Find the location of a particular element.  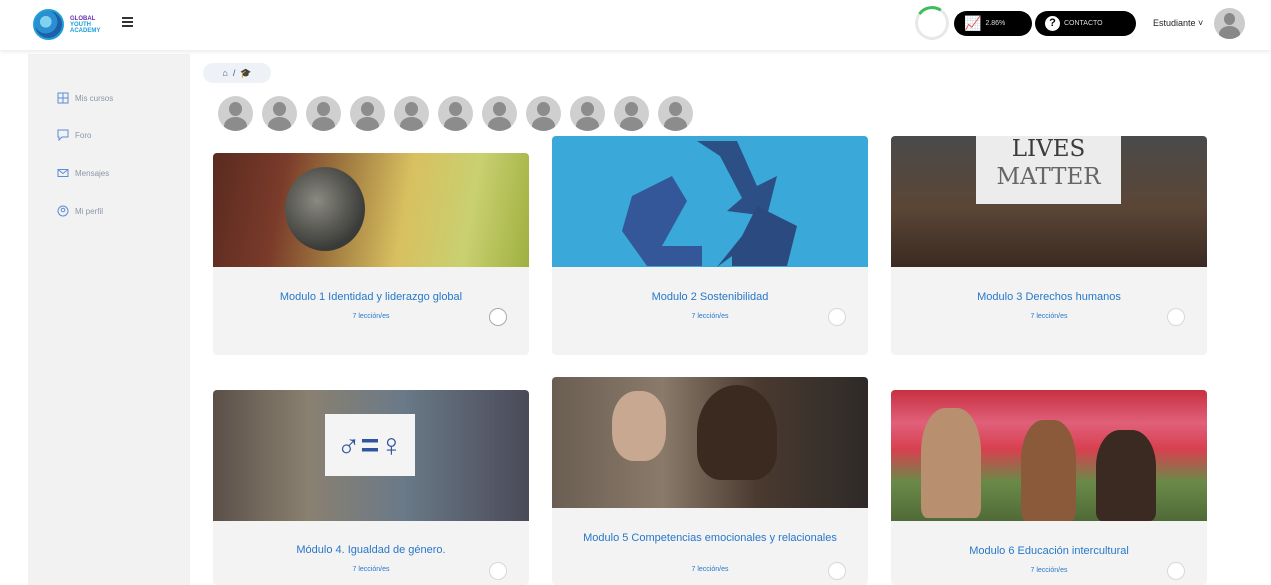

hamburger-menu-icon is located at coordinates (127, 23).